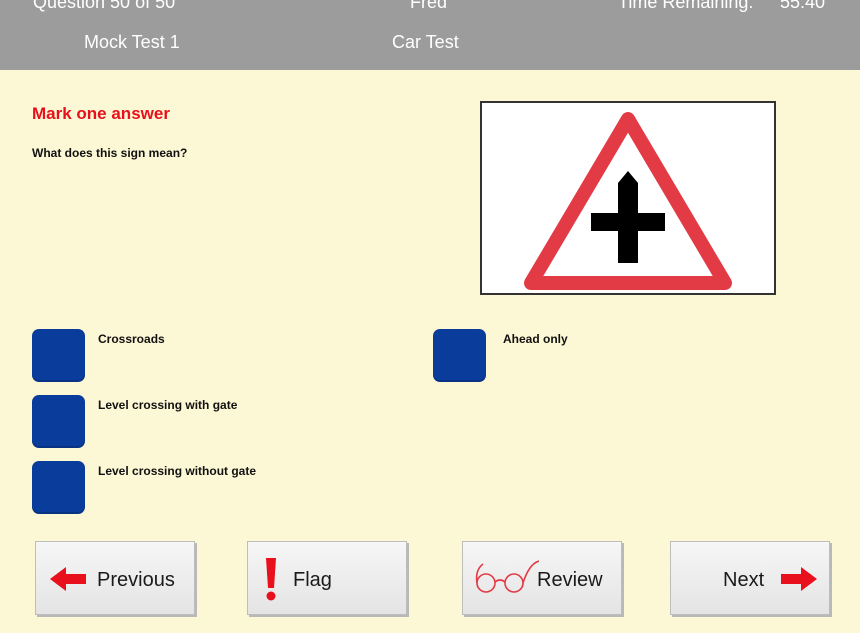 The image size is (860, 633). What do you see at coordinates (104, 6) in the screenshot?
I see `question-counter: Question 50 of 50` at bounding box center [104, 6].